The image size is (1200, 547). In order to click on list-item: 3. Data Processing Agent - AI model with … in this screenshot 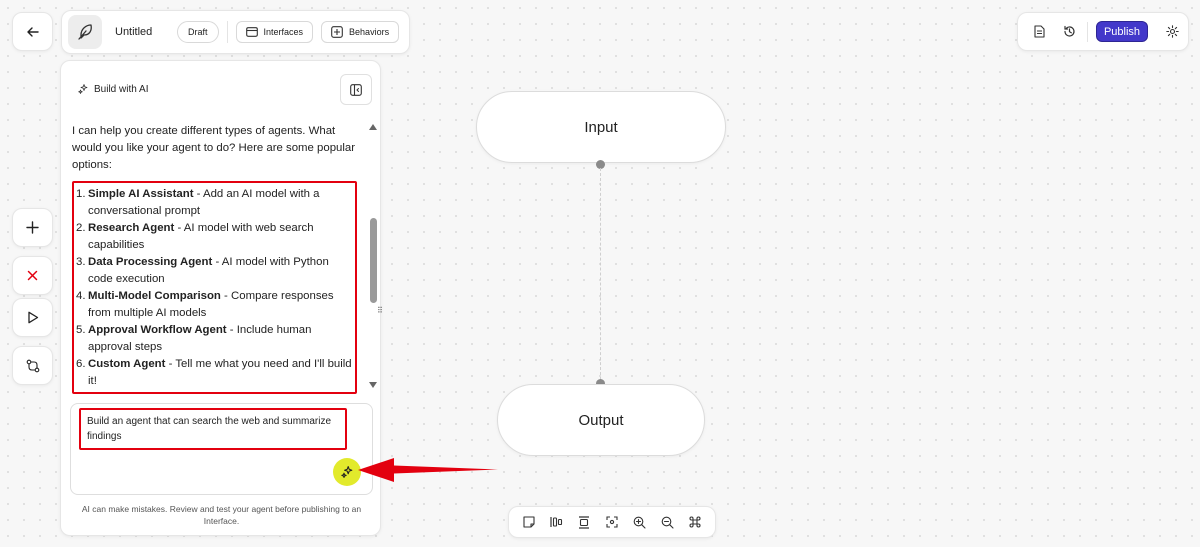, I will do `click(215, 271)`.